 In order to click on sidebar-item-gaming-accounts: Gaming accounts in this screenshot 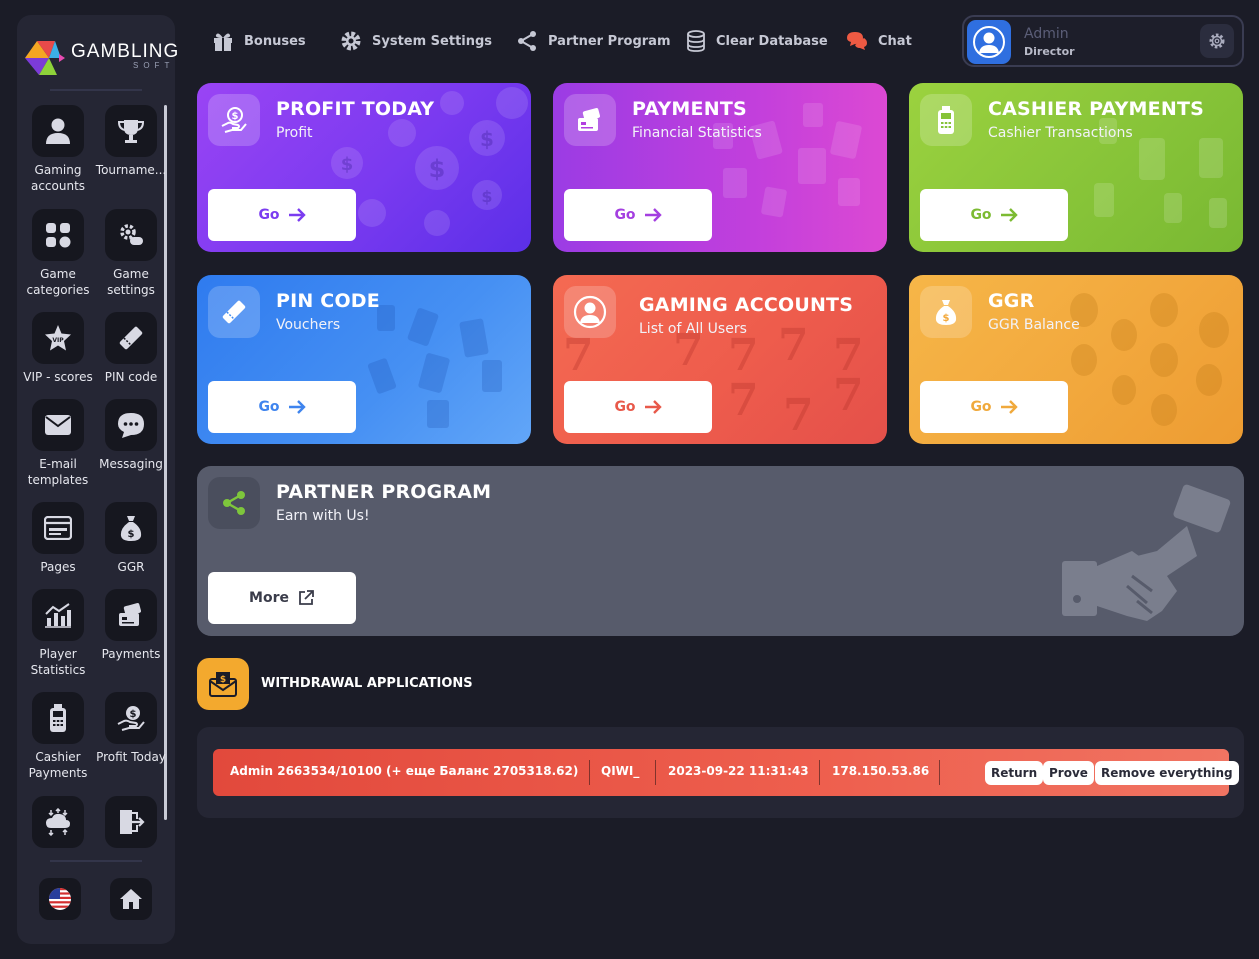, I will do `click(58, 149)`.